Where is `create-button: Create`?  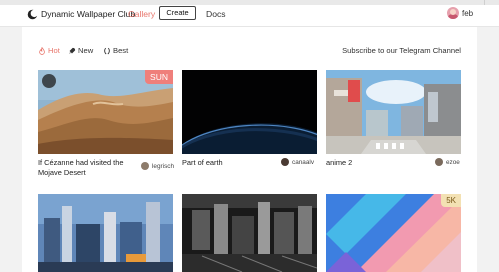 create-button: Create is located at coordinates (177, 13).